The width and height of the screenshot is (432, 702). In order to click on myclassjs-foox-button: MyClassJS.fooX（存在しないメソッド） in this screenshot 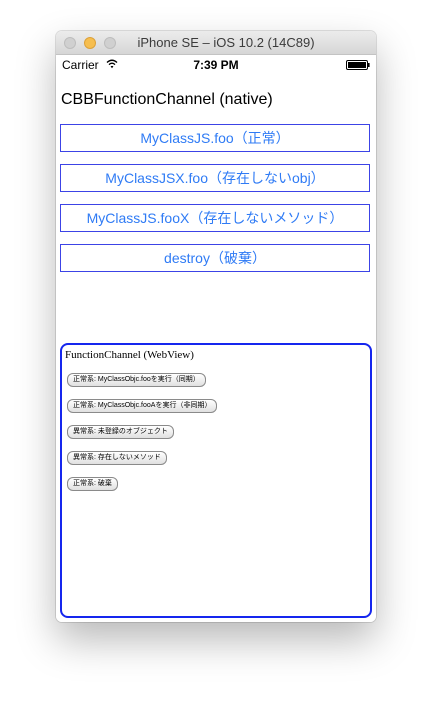, I will do `click(215, 218)`.